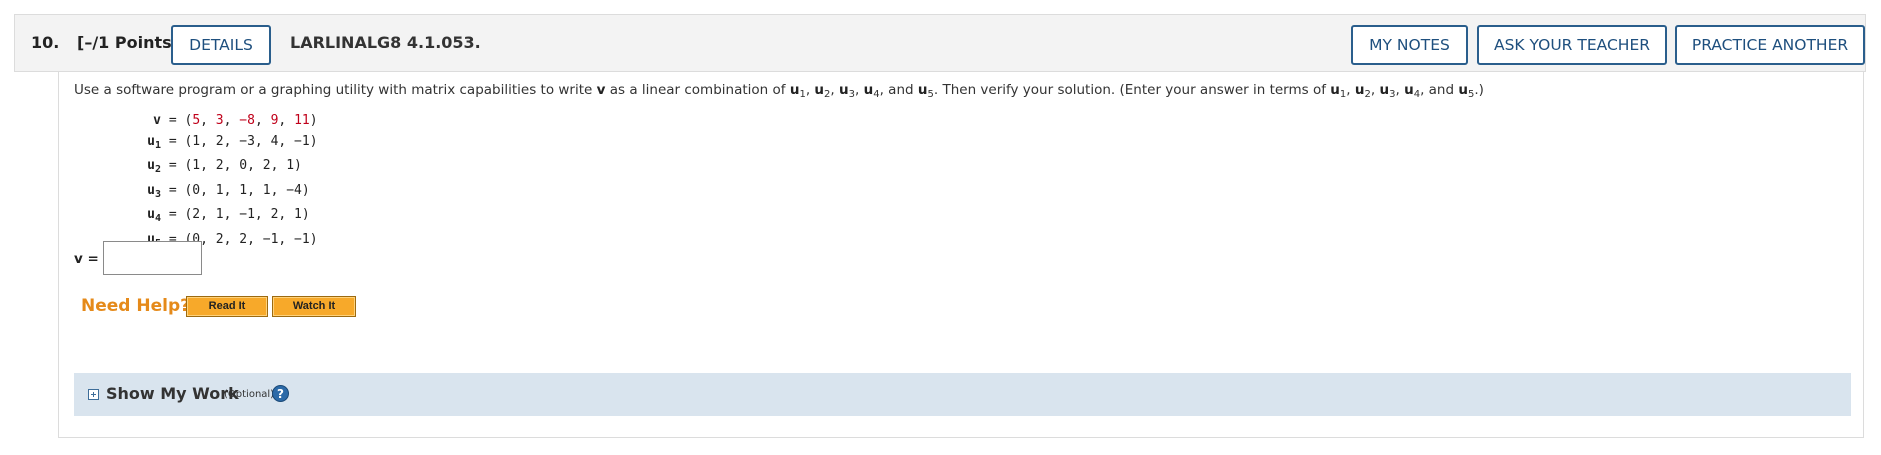 This screenshot has height=455, width=1881. What do you see at coordinates (128, 42) in the screenshot?
I see `question-points: [–/1 Points]` at bounding box center [128, 42].